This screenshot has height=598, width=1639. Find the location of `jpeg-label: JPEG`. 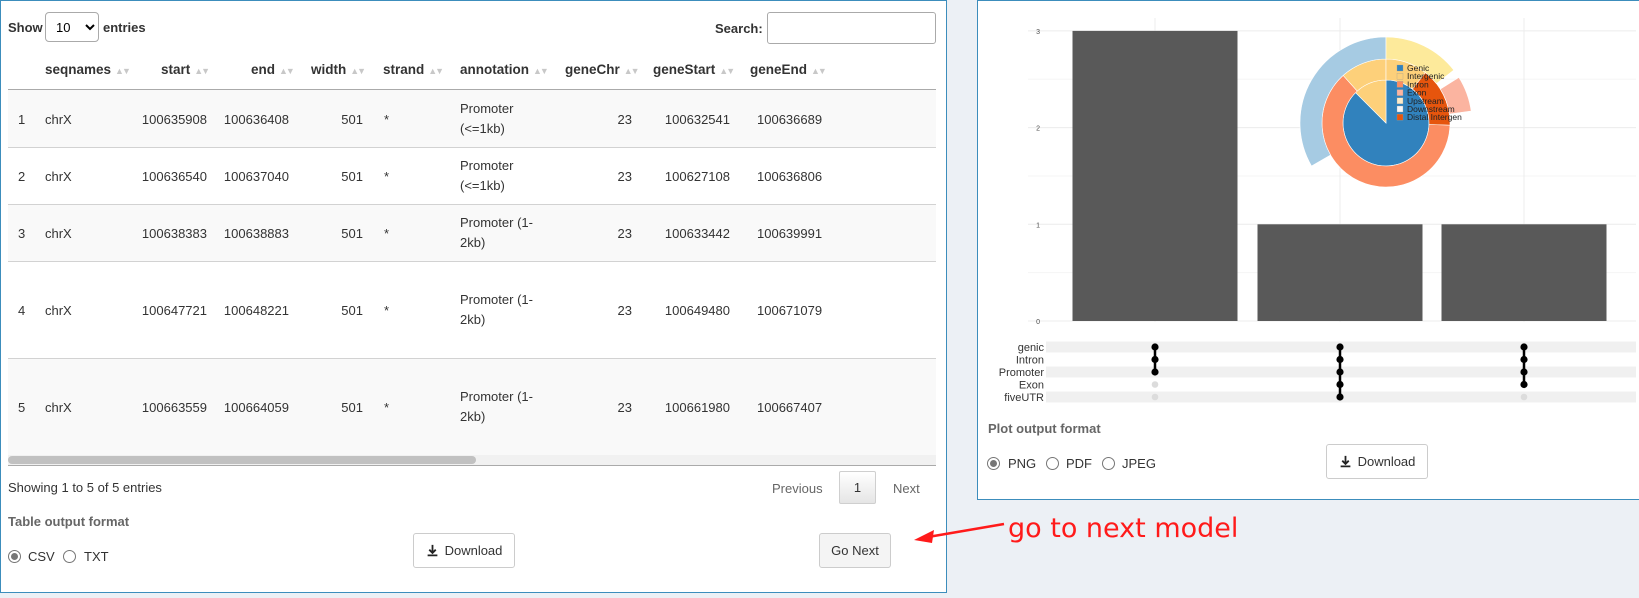

jpeg-label: JPEG is located at coordinates (1139, 463).